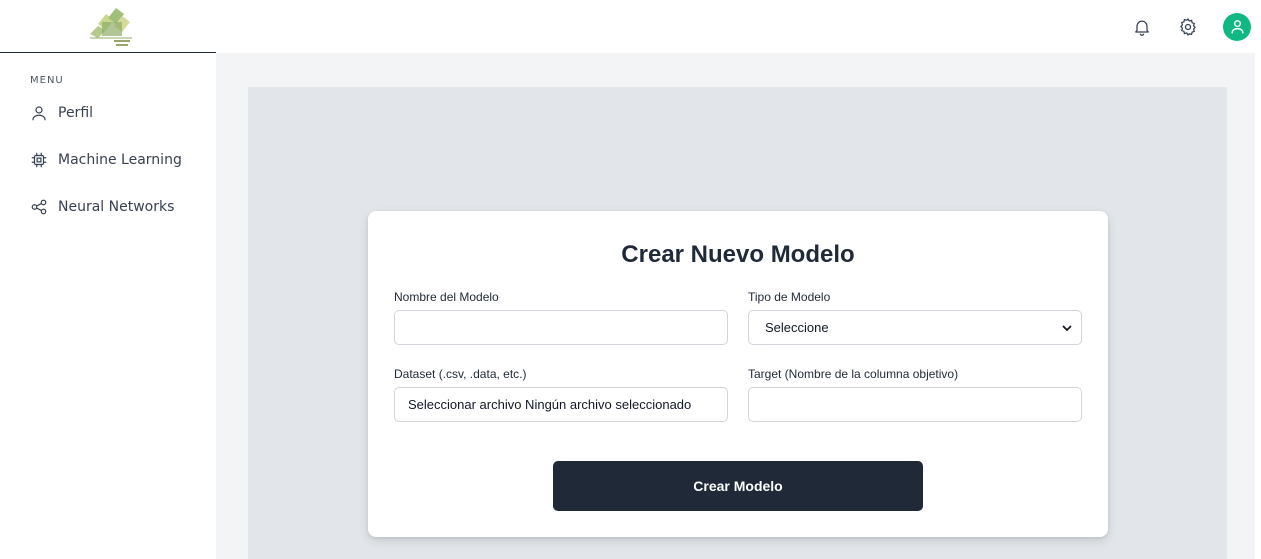 This screenshot has width=1261, height=559. I want to click on sidebar-item-neural-networks: Neural Networks, so click(106, 207).